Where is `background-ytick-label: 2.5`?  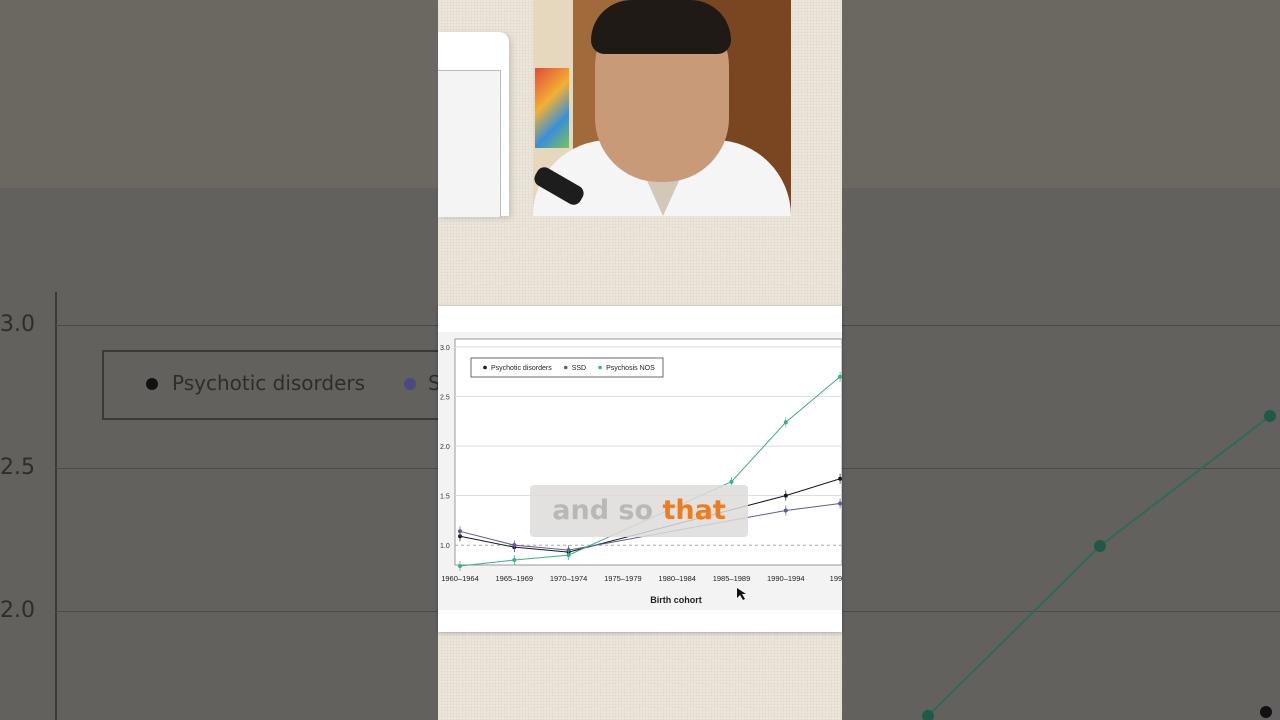 background-ytick-label: 2.5 is located at coordinates (17, 467).